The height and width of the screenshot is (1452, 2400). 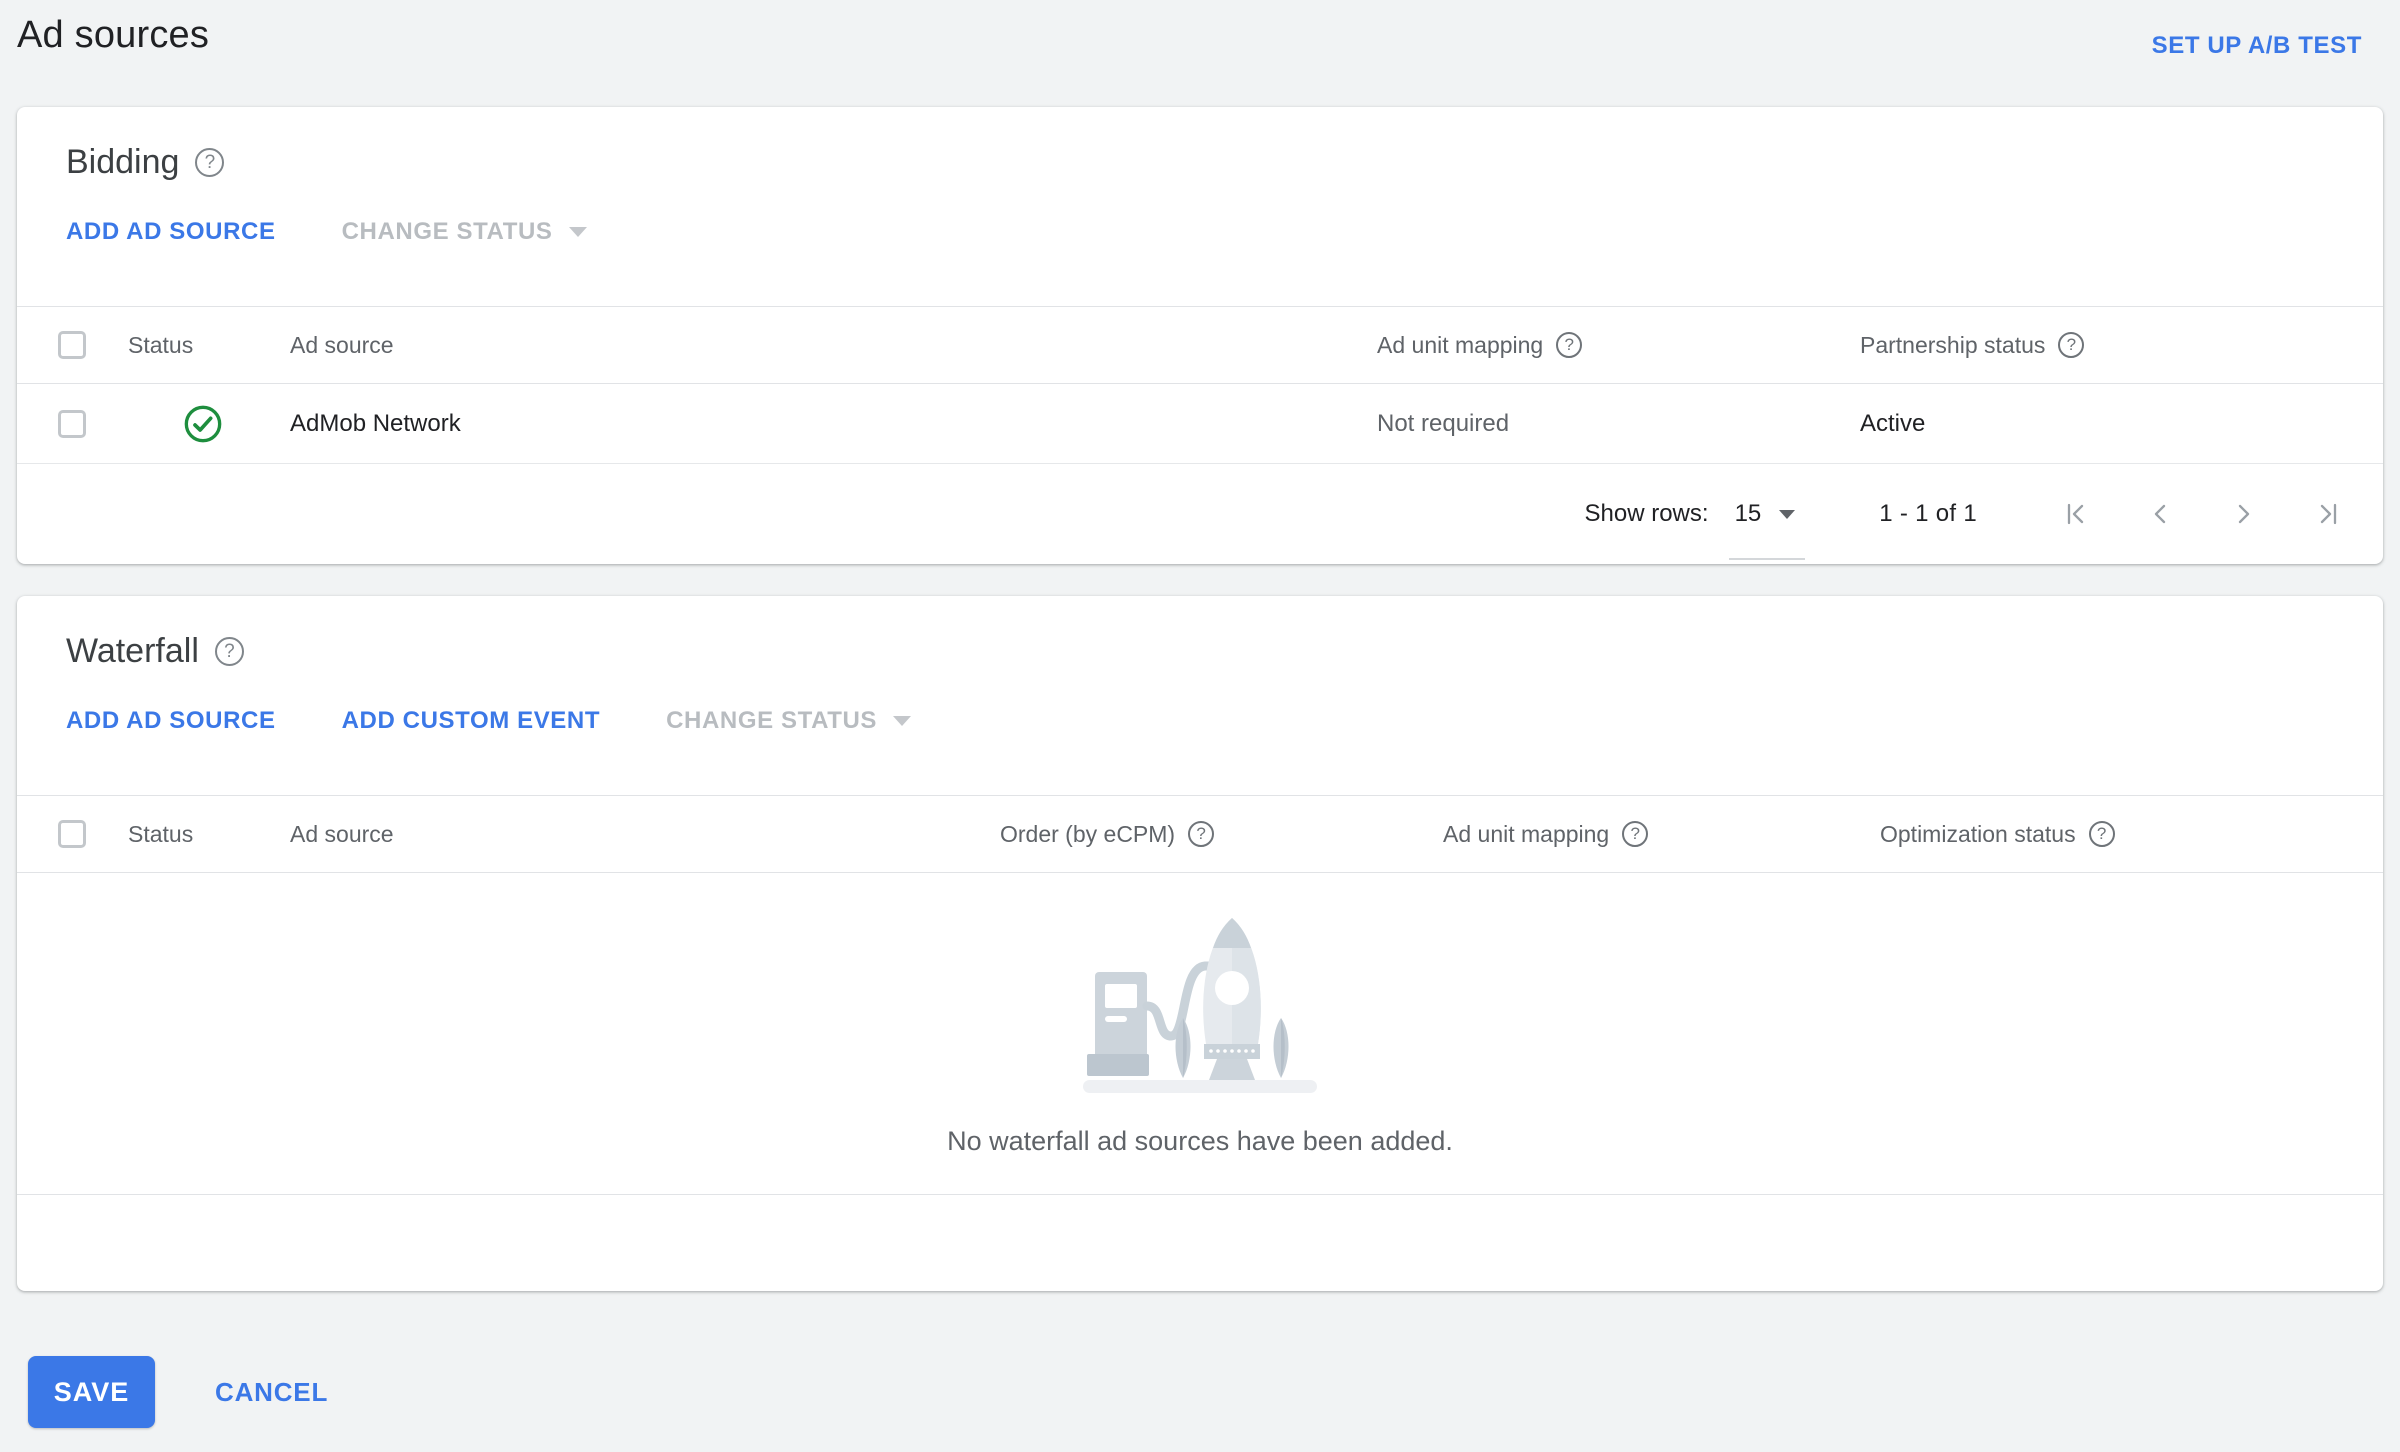 What do you see at coordinates (203, 423) in the screenshot?
I see `status-active-check-icon` at bounding box center [203, 423].